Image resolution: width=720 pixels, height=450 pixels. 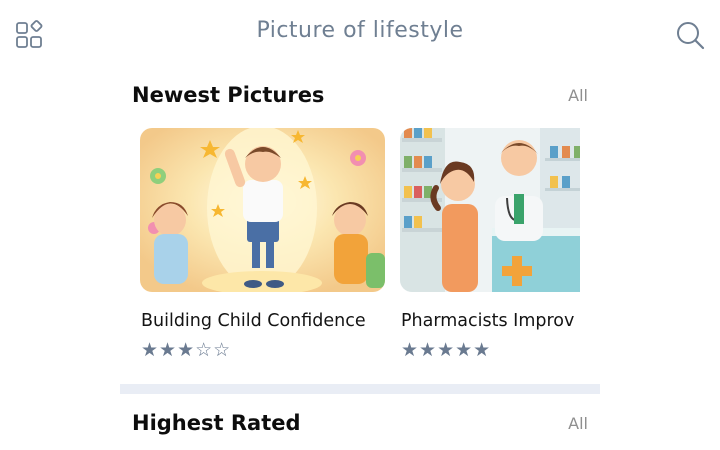 What do you see at coordinates (490, 210) in the screenshot?
I see `card-thumbnail-pharmacy` at bounding box center [490, 210].